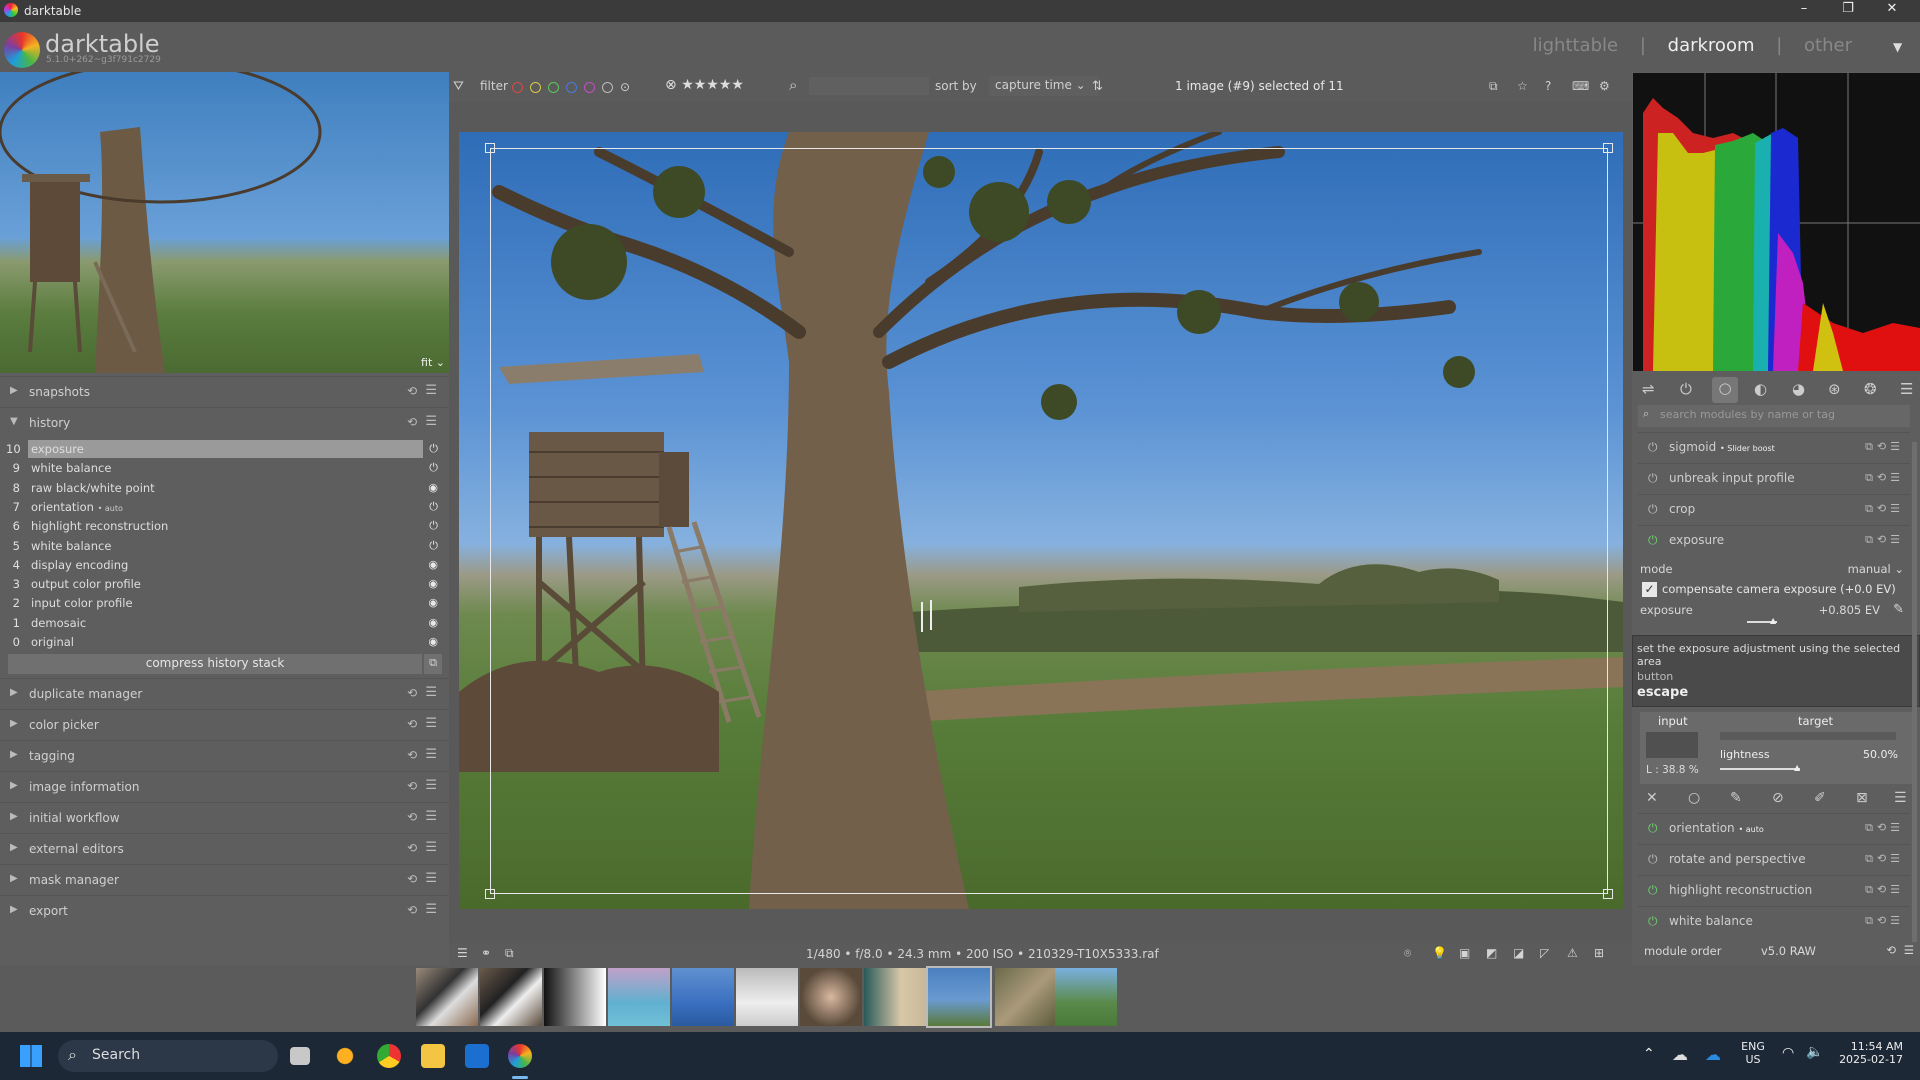  I want to click on module-mask-manager: ▶ mask manager ⟲ ☰, so click(224, 879).